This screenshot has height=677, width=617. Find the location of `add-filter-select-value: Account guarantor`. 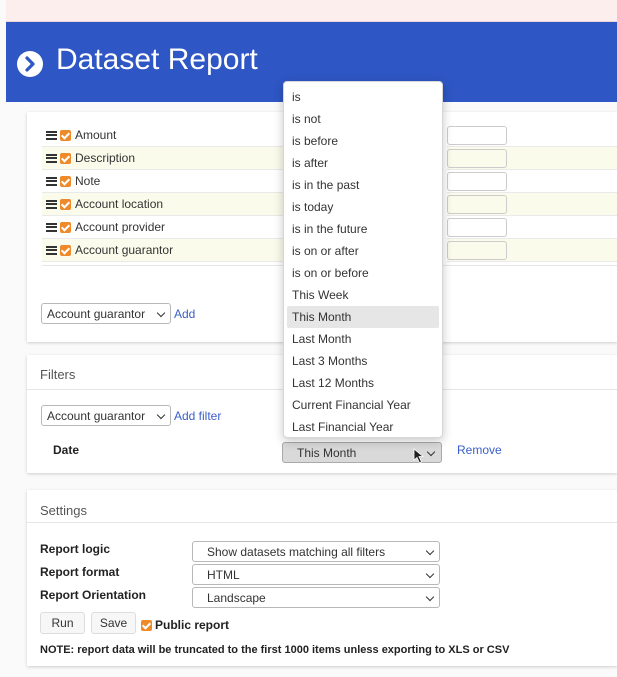

add-filter-select-value: Account guarantor is located at coordinates (96, 415).